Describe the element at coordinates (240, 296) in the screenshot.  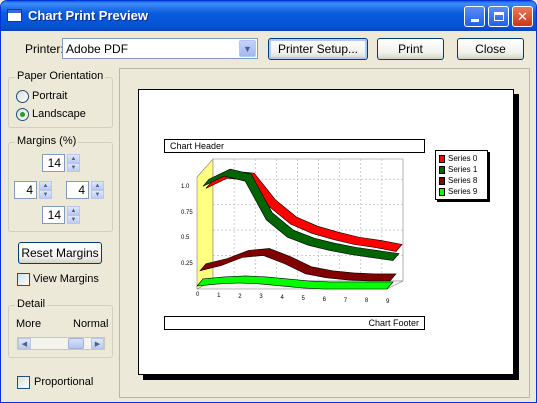
I see `x-tick-label: 2` at that location.